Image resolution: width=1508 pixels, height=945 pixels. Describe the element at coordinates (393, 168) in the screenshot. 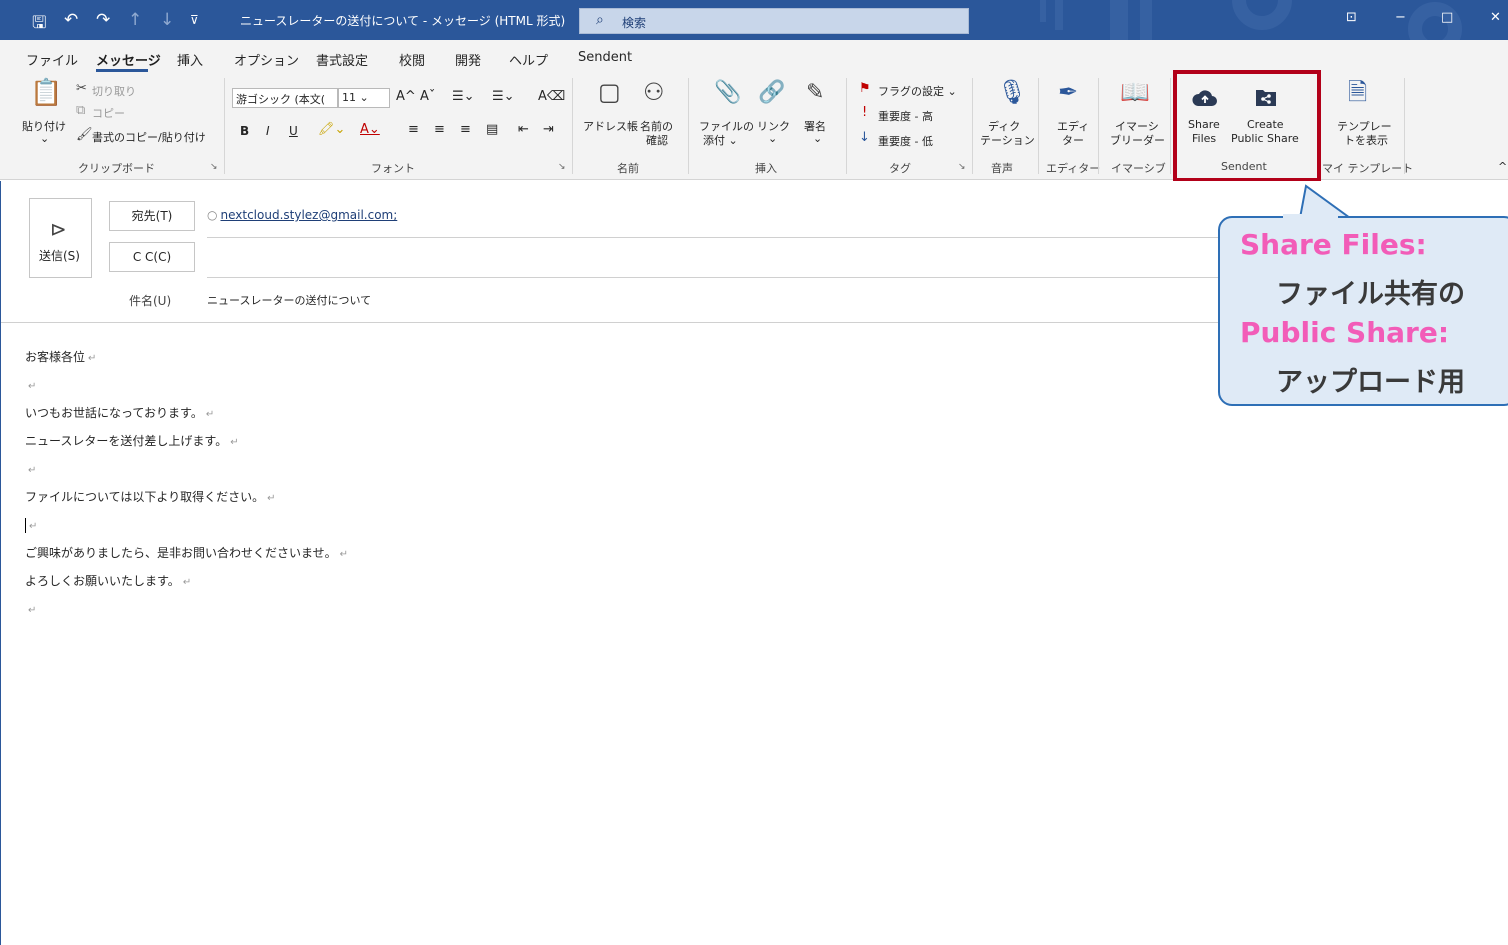

I see `group-label-font: フォント` at that location.